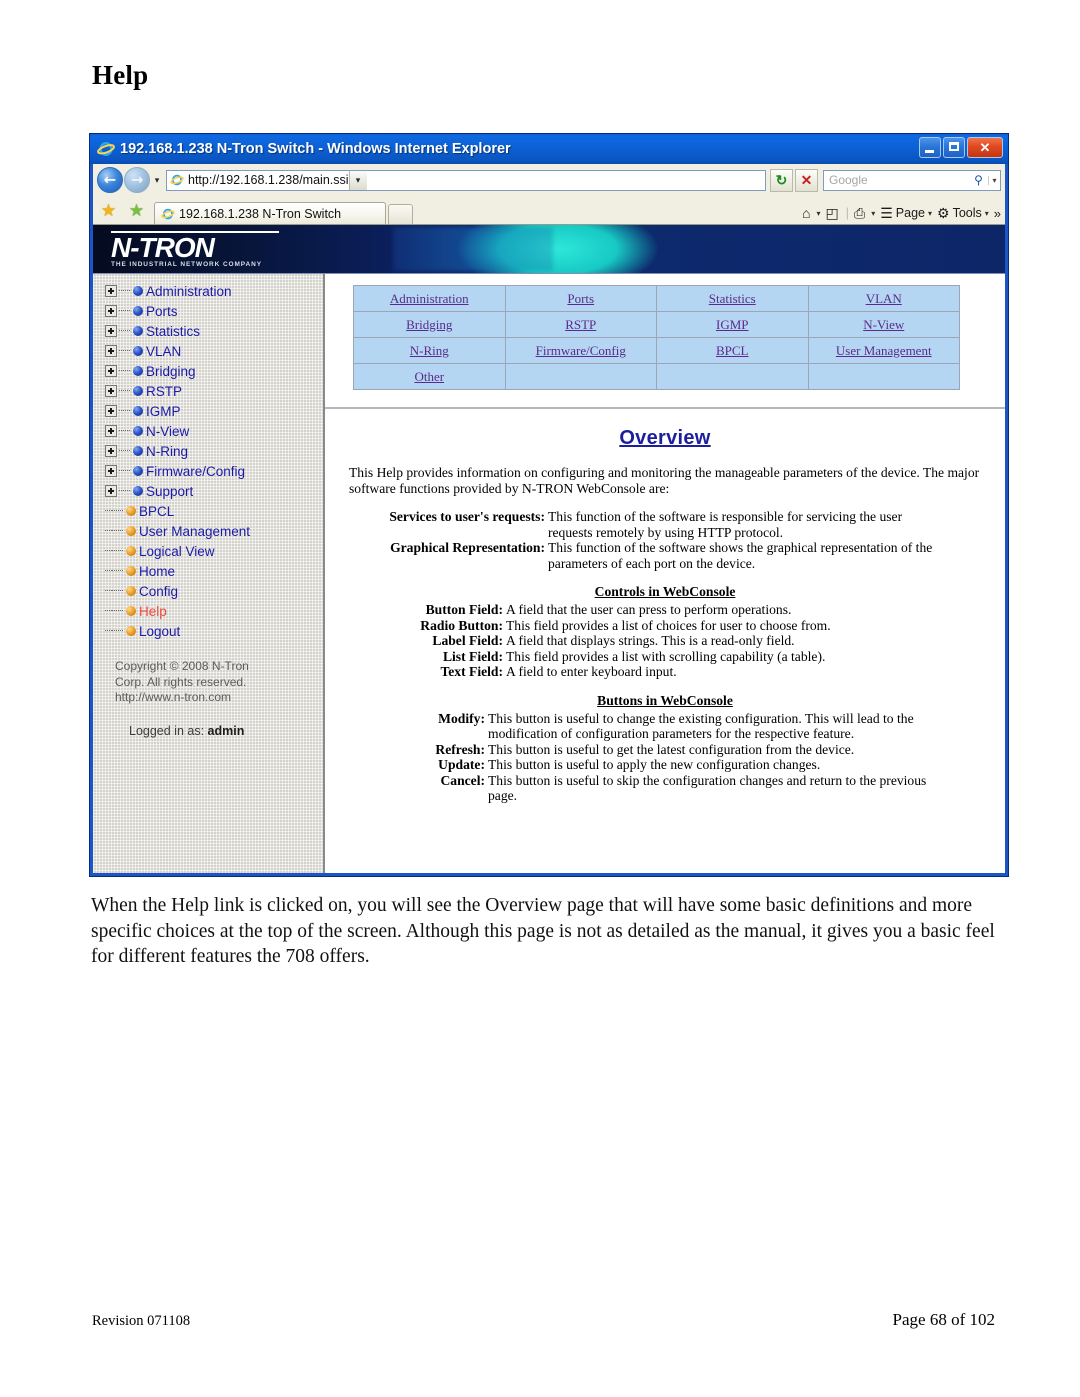 The image size is (1080, 1397). I want to click on table-cell: Firmware/Config, so click(580, 350).